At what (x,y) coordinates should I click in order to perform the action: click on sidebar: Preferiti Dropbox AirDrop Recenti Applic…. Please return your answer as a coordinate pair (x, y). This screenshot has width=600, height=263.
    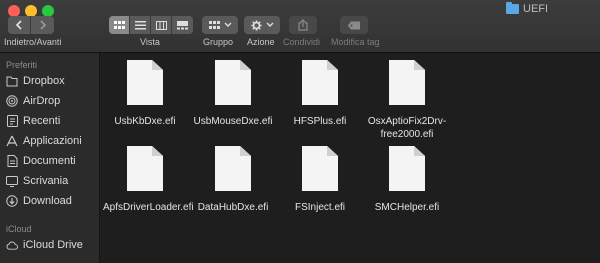
    Looking at the image, I should click on (50, 158).